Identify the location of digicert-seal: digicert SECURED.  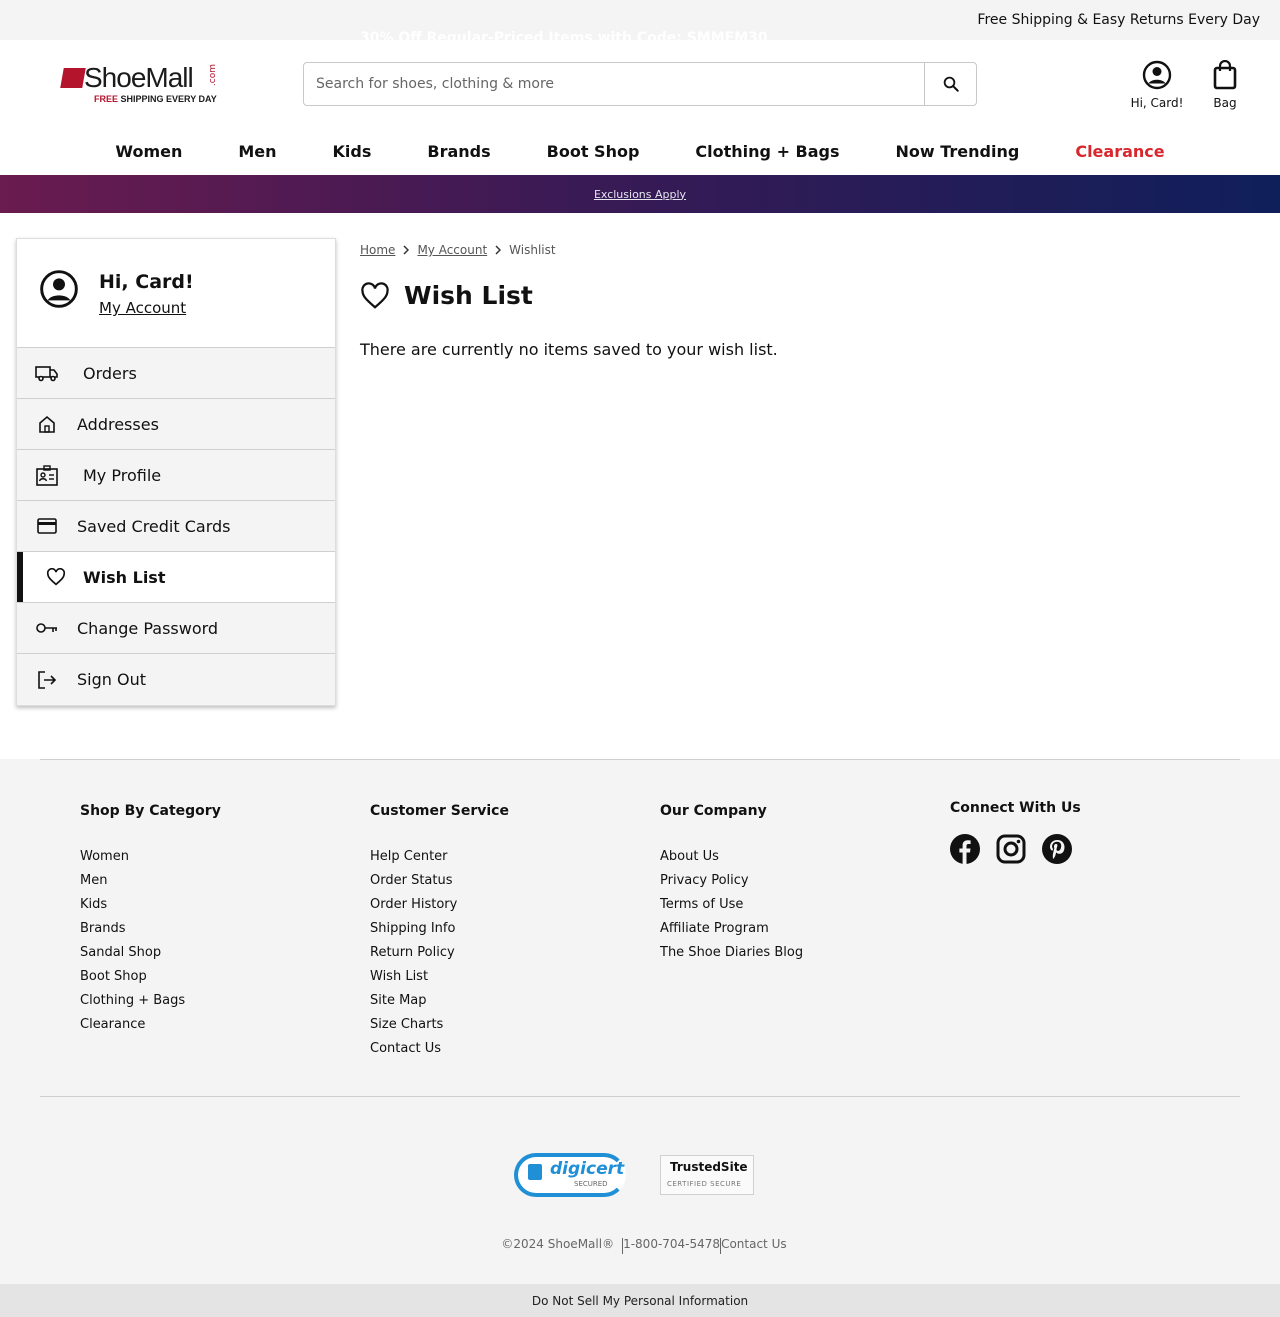
(572, 1175).